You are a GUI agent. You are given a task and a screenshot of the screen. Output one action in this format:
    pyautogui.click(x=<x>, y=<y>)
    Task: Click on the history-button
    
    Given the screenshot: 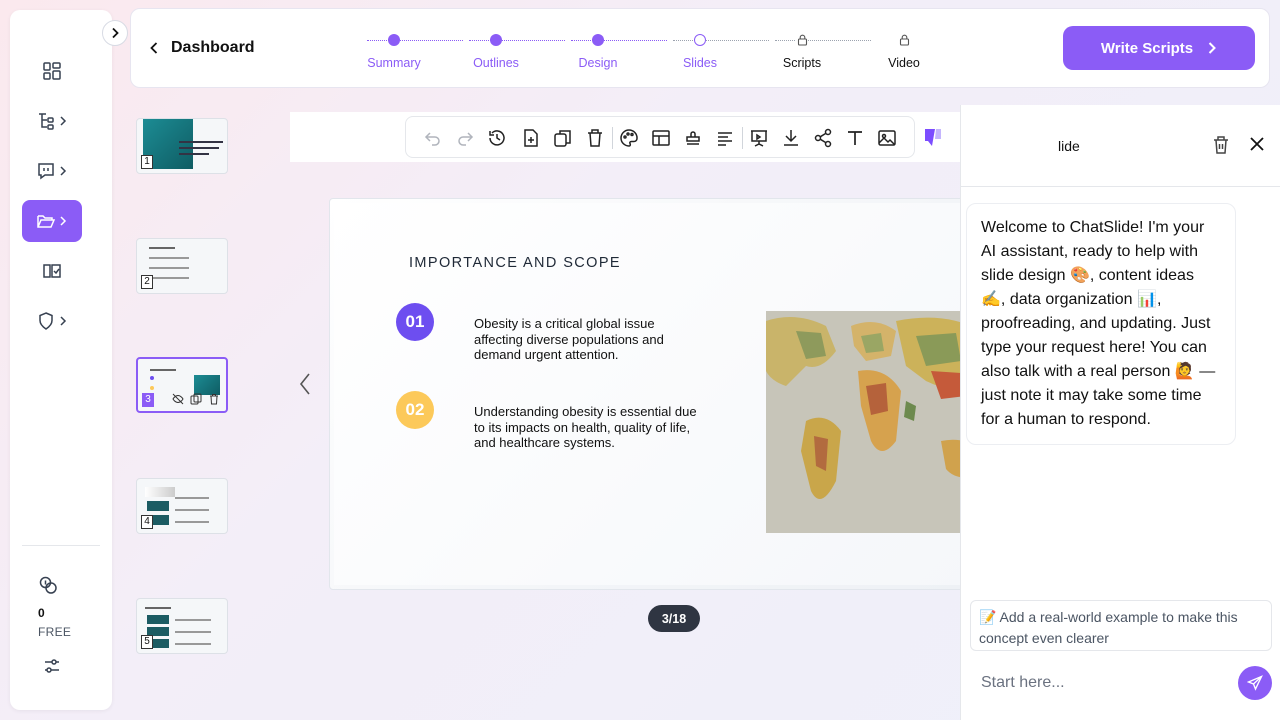 What is the action you would take?
    pyautogui.click(x=497, y=138)
    